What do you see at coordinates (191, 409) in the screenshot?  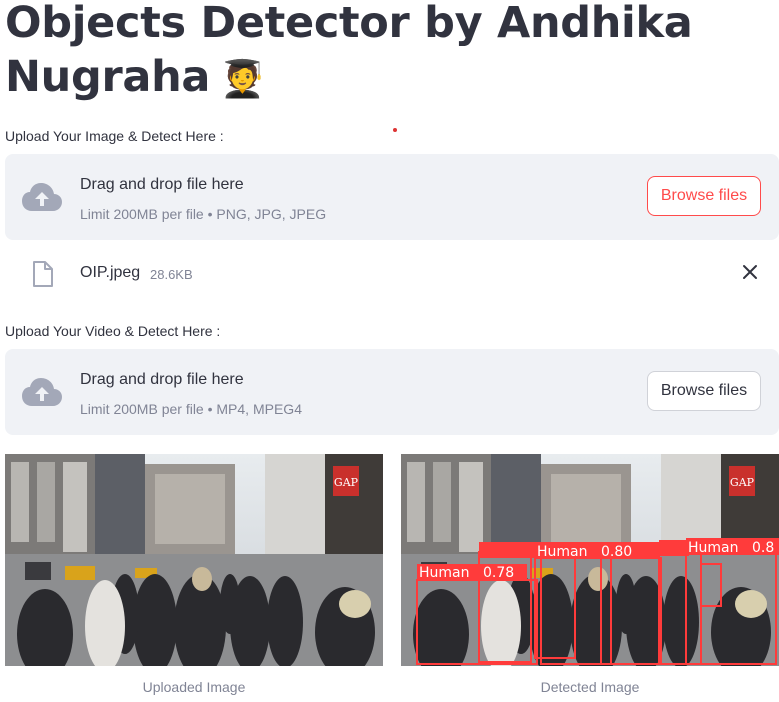 I see `video-limit-text: Limit 200MB per file • MP4, MPEG4` at bounding box center [191, 409].